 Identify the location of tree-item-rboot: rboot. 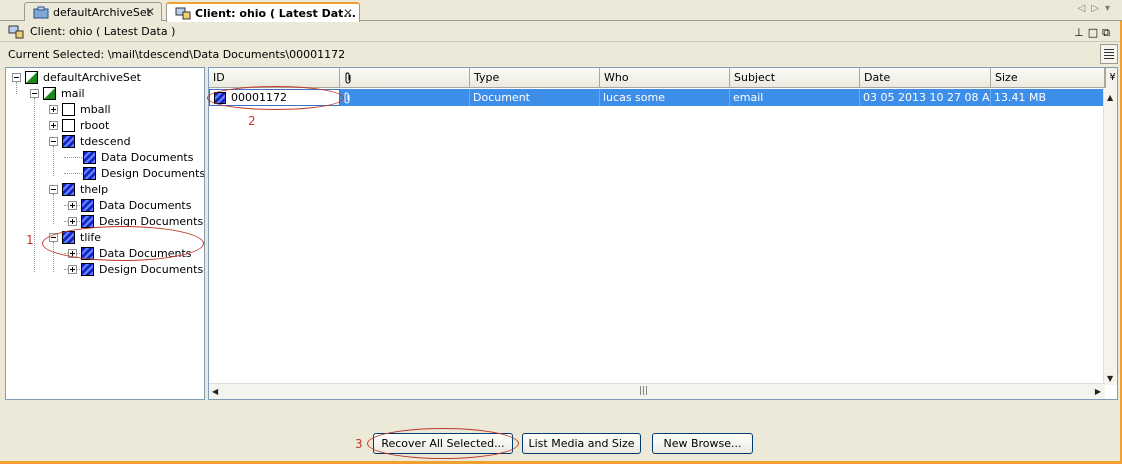
(79, 125).